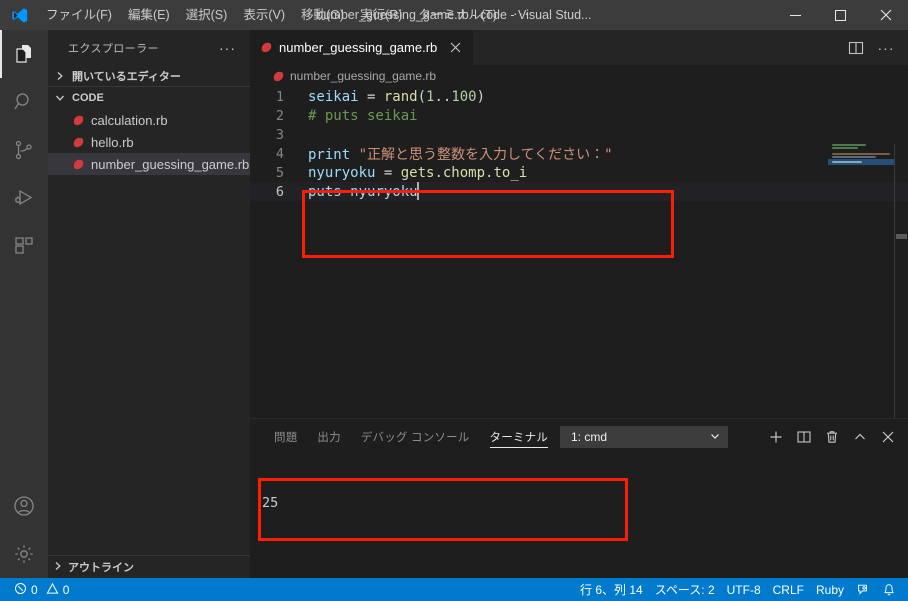 Image resolution: width=908 pixels, height=601 pixels. Describe the element at coordinates (328, 436) in the screenshot. I see `panel-tab-output: 出力` at that location.